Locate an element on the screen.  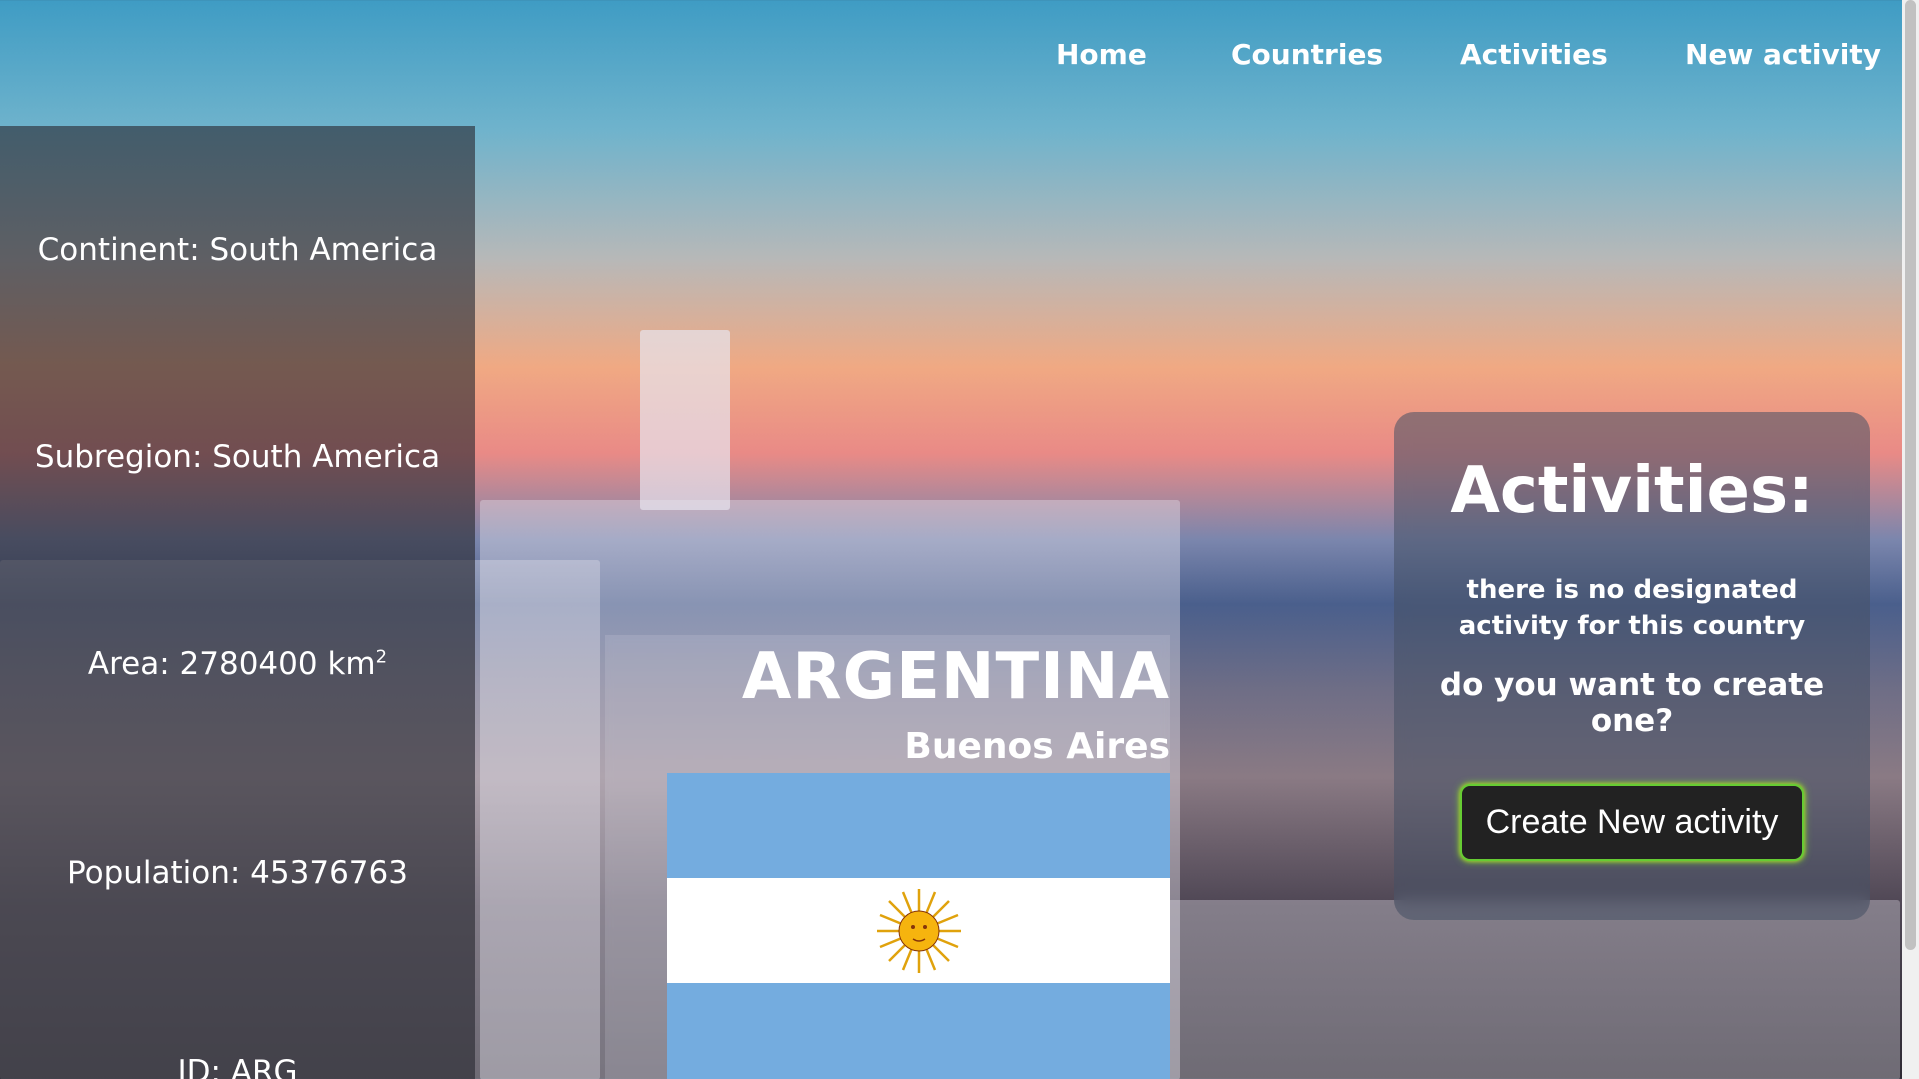
nav-home: Home is located at coordinates (1101, 54).